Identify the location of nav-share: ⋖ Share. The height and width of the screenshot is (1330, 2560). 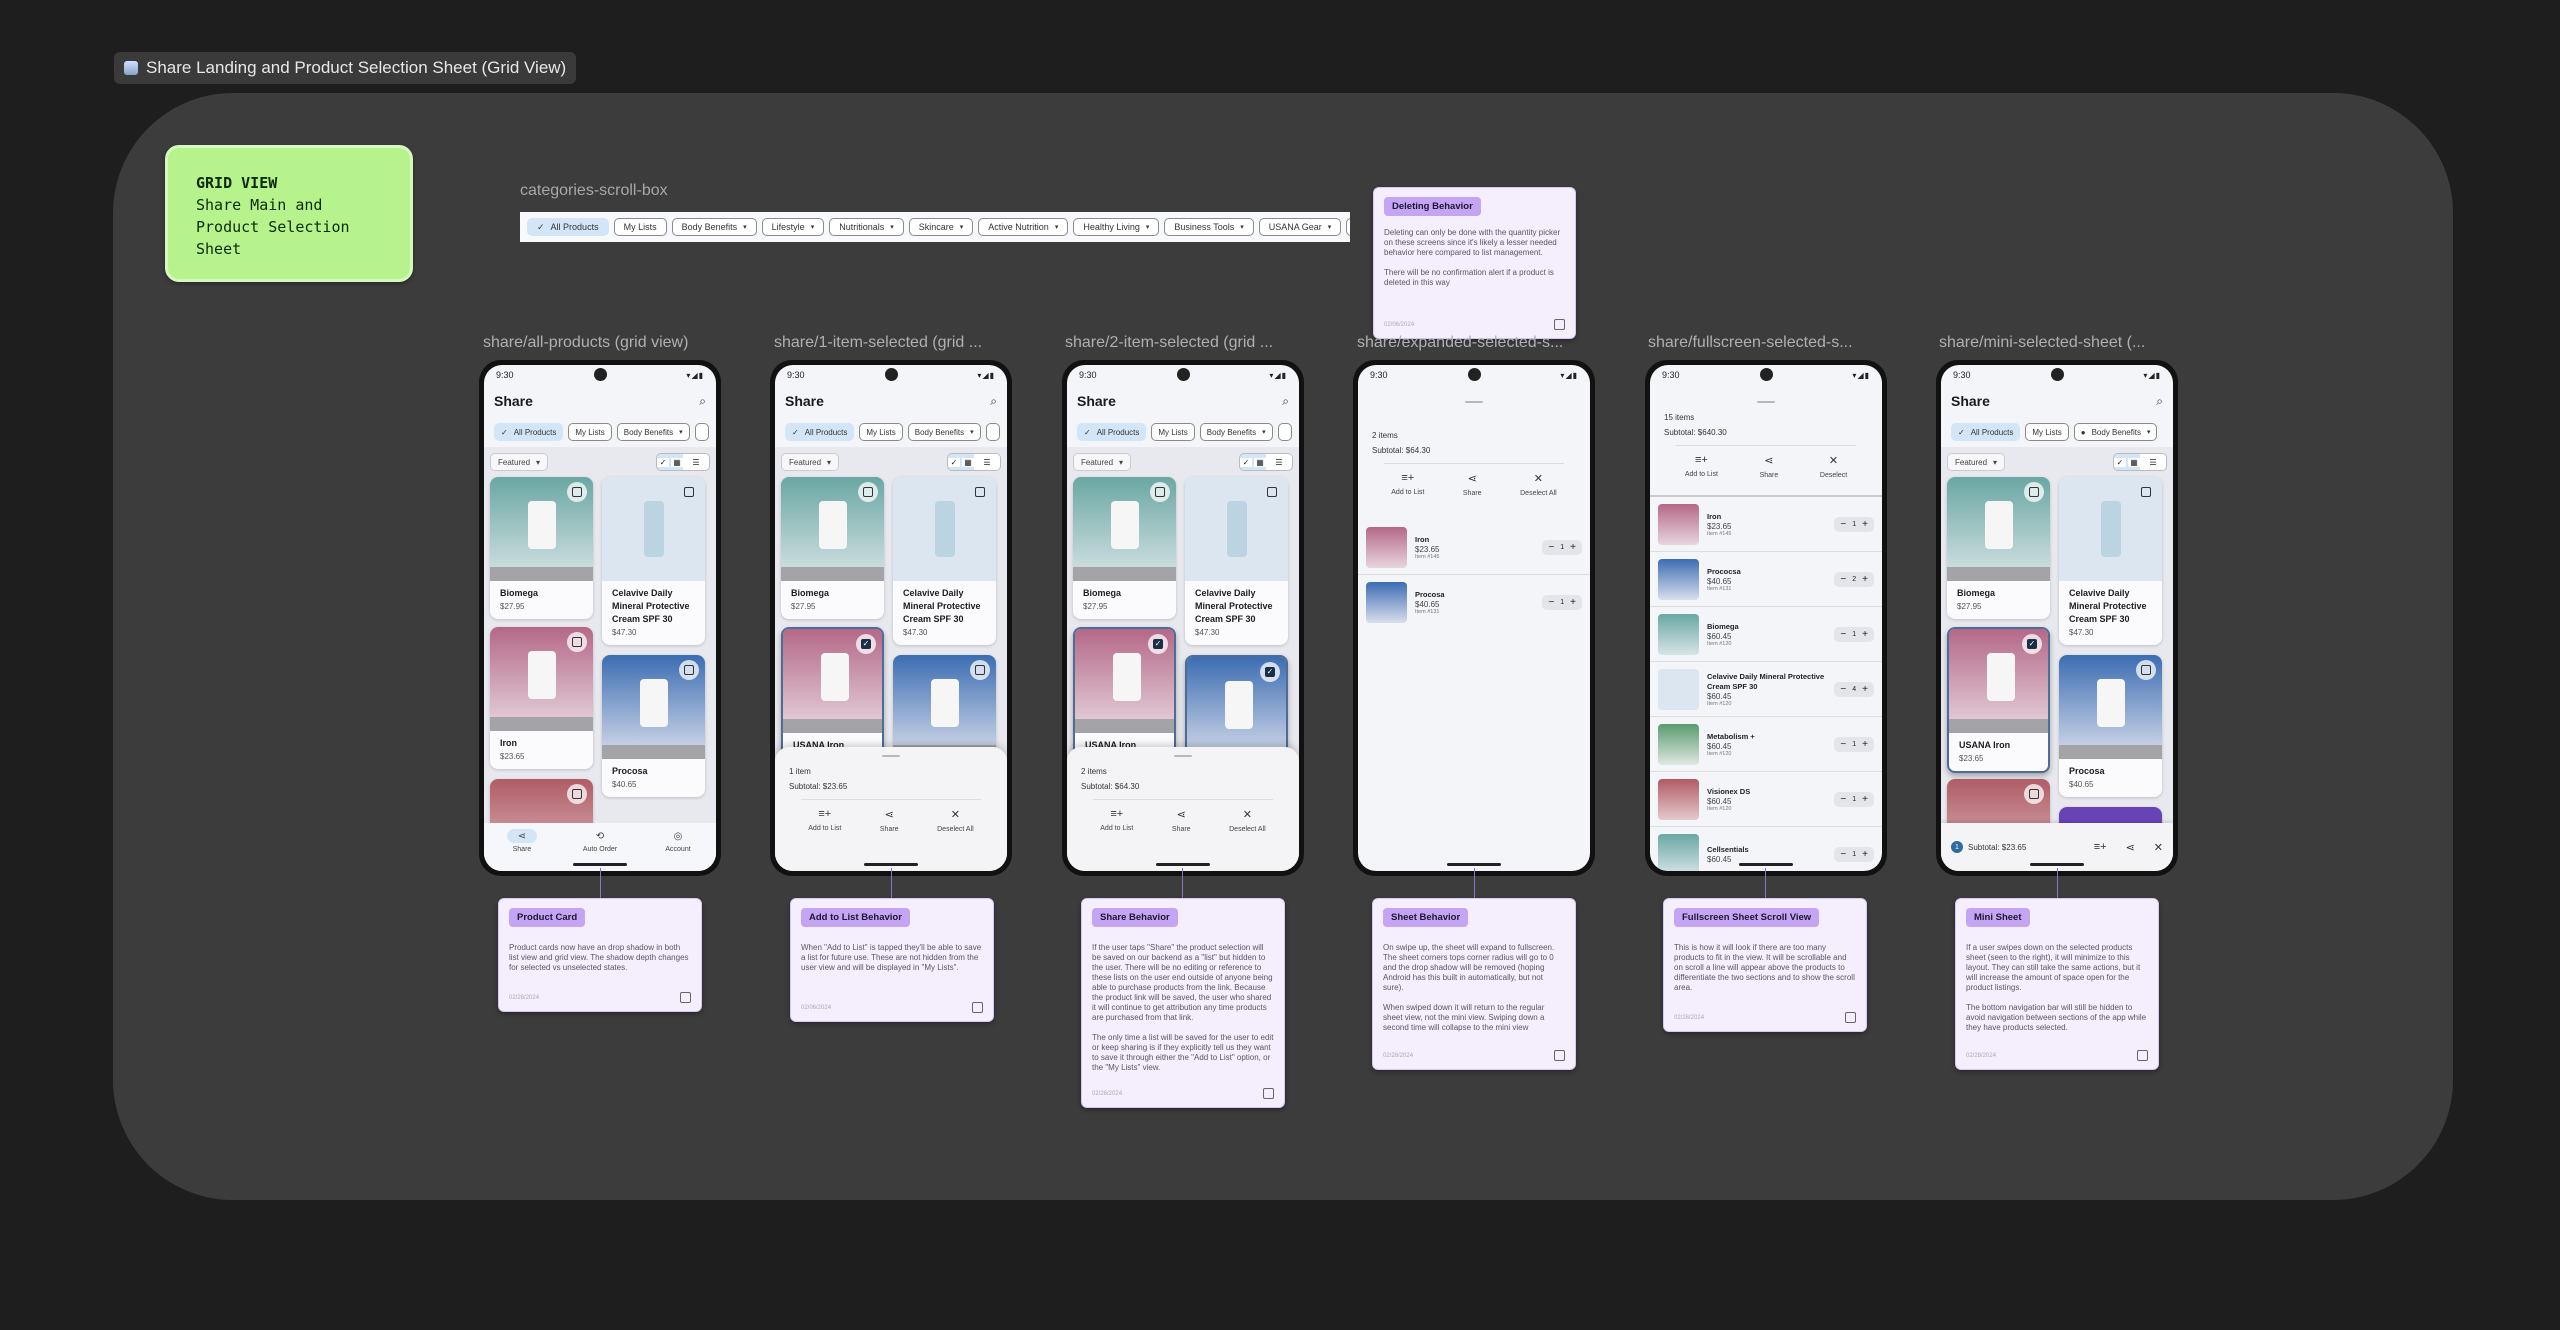
(521, 841).